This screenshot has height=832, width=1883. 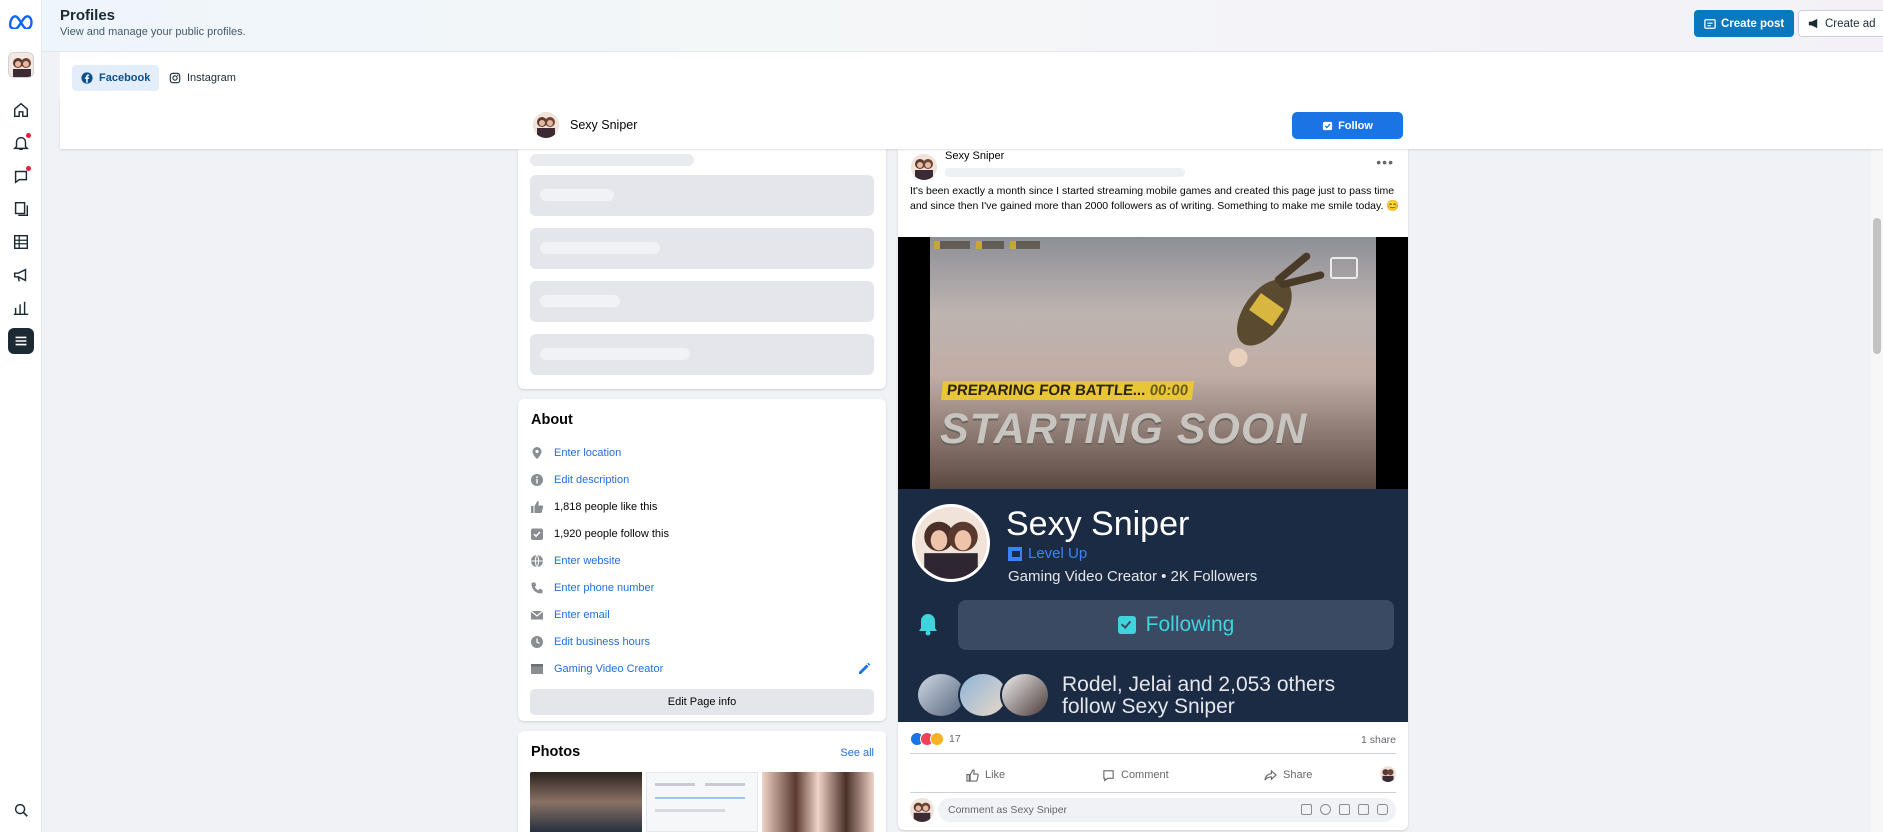 What do you see at coordinates (21, 110) in the screenshot?
I see `home-icon` at bounding box center [21, 110].